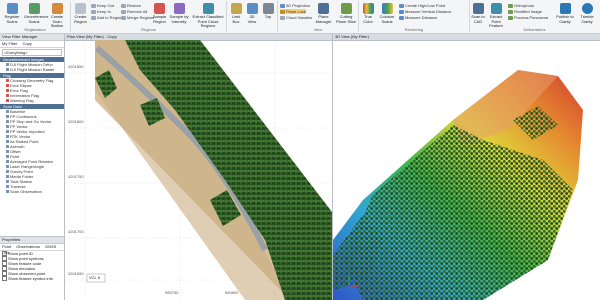 The height and width of the screenshot is (300, 600). Describe the element at coordinates (282, 17) in the screenshot. I see `cloud-handles-icon` at that location.